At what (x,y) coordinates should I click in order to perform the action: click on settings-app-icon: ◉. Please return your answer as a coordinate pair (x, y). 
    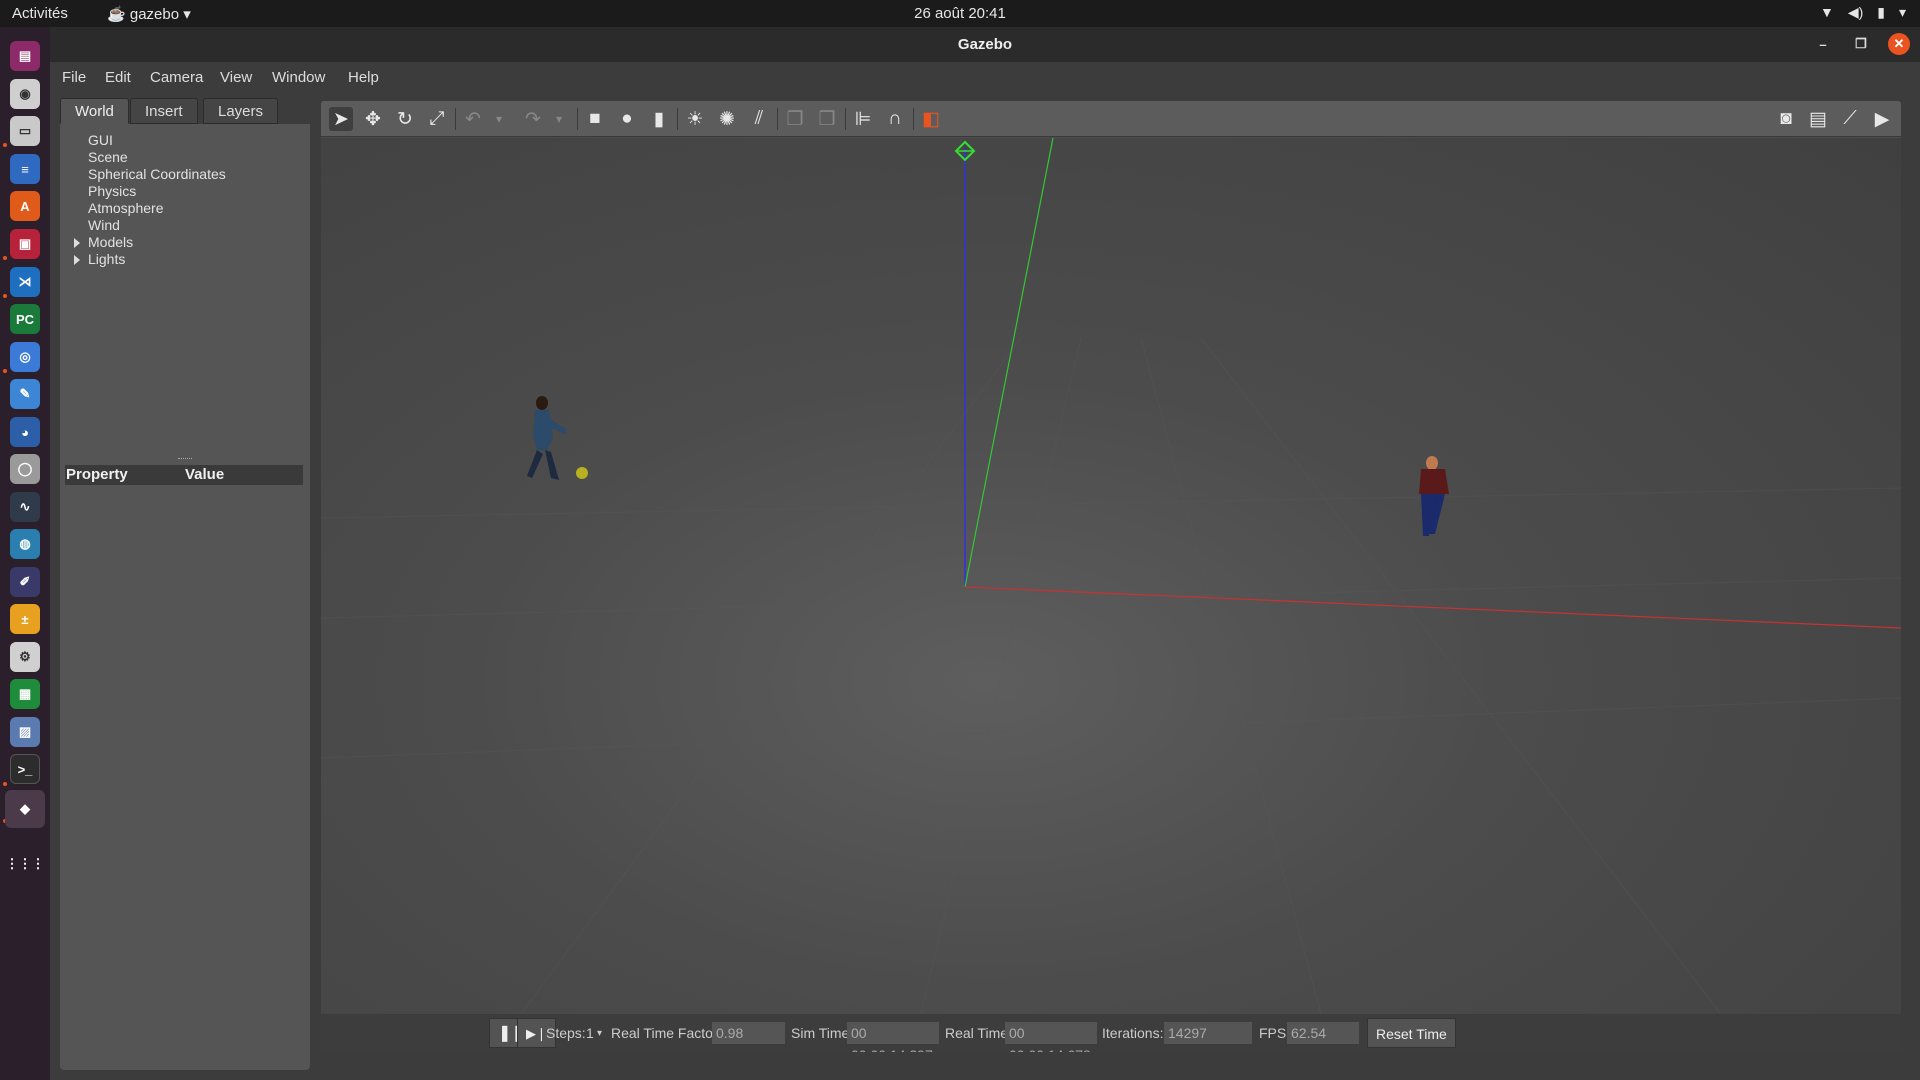
    Looking at the image, I should click on (25, 94).